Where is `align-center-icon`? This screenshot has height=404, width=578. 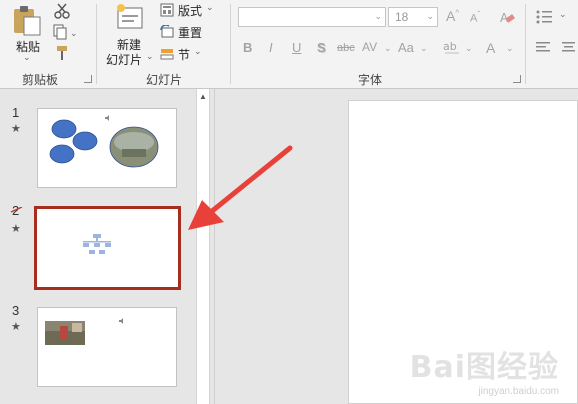
align-center-icon is located at coordinates (568, 48).